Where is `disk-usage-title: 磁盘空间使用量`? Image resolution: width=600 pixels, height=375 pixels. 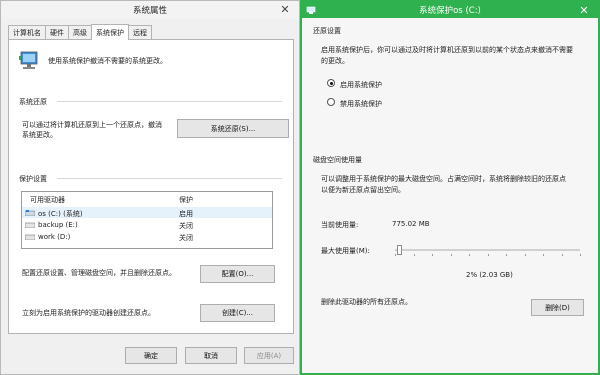
disk-usage-title: 磁盘空间使用量 is located at coordinates (337, 160).